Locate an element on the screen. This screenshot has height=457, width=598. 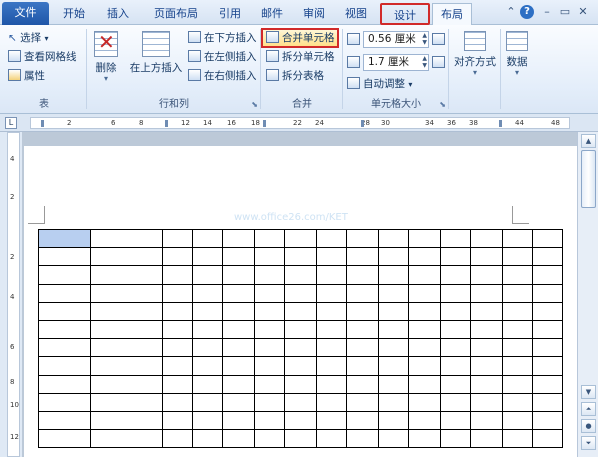
close-button: ✕ is located at coordinates (583, 12).